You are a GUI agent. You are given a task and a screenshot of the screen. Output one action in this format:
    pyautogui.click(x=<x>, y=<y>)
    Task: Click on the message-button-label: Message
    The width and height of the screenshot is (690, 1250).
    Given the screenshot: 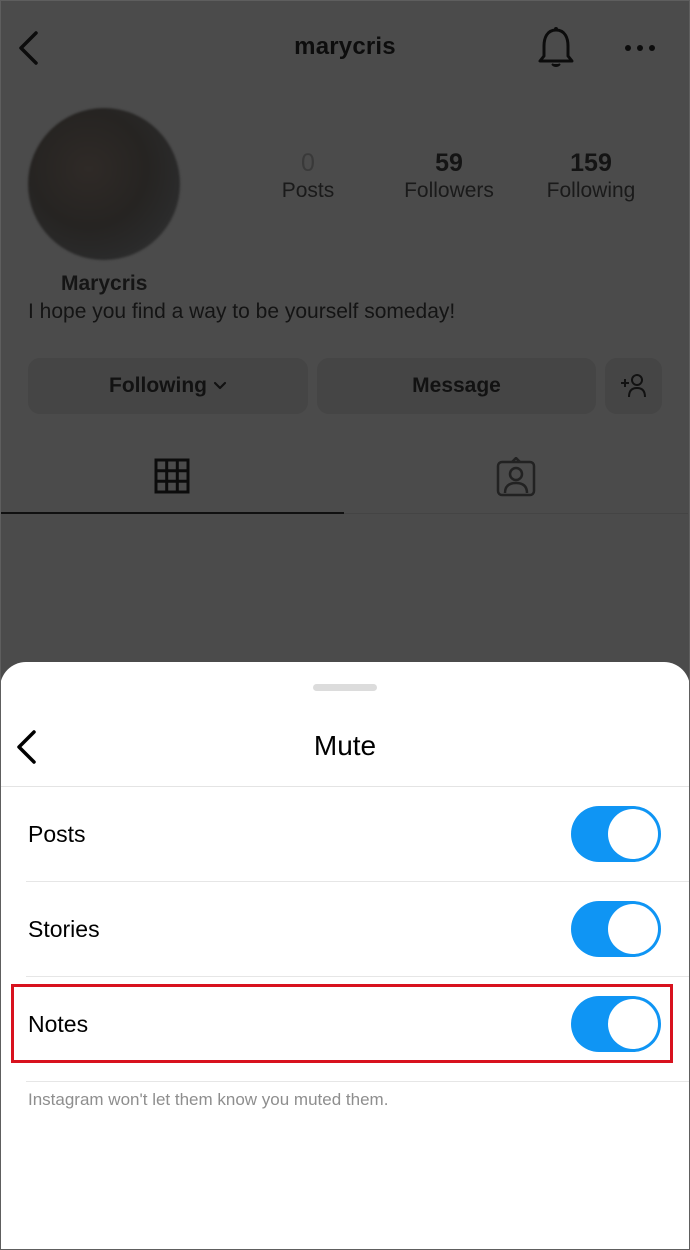 What is the action you would take?
    pyautogui.click(x=456, y=385)
    